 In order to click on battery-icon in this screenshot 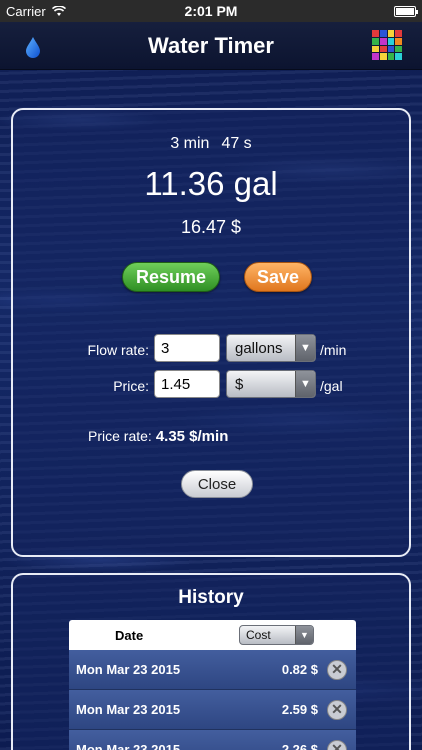, I will do `click(406, 11)`.